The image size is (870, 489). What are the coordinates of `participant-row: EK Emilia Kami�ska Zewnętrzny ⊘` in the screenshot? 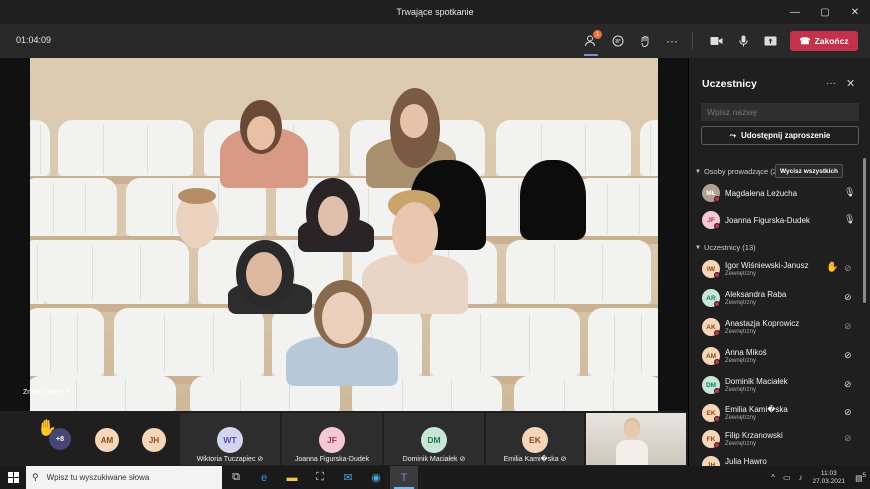 It's located at (781, 413).